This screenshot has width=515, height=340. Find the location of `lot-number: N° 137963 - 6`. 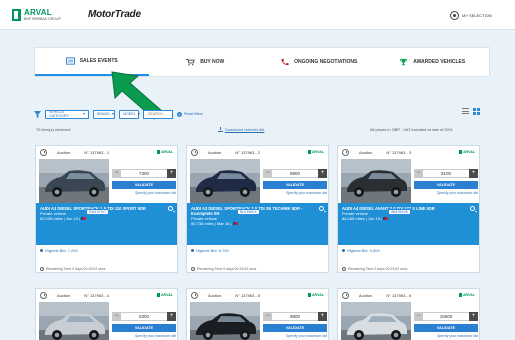

lot-number: N° 137963 - 6 is located at coordinates (399, 295).